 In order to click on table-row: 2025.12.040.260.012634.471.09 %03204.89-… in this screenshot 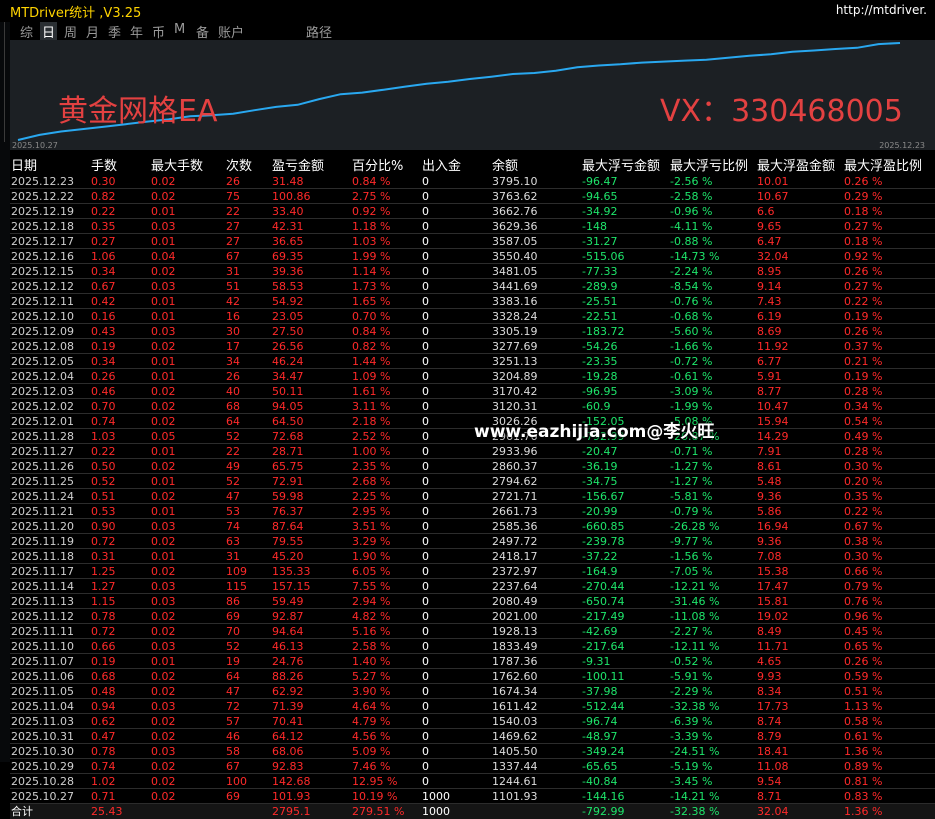, I will do `click(472, 376)`.